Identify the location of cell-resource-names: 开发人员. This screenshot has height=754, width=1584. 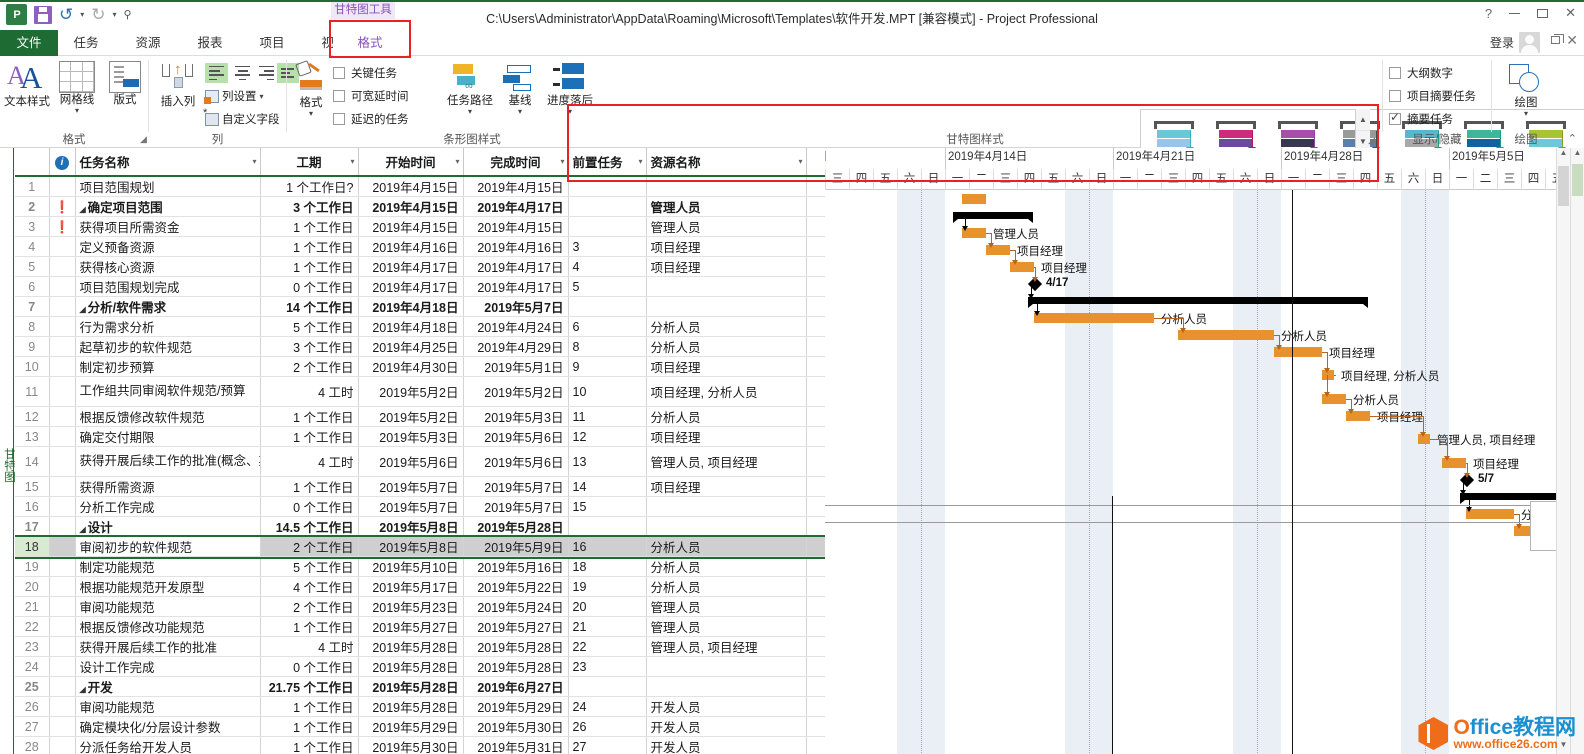
(726, 726).